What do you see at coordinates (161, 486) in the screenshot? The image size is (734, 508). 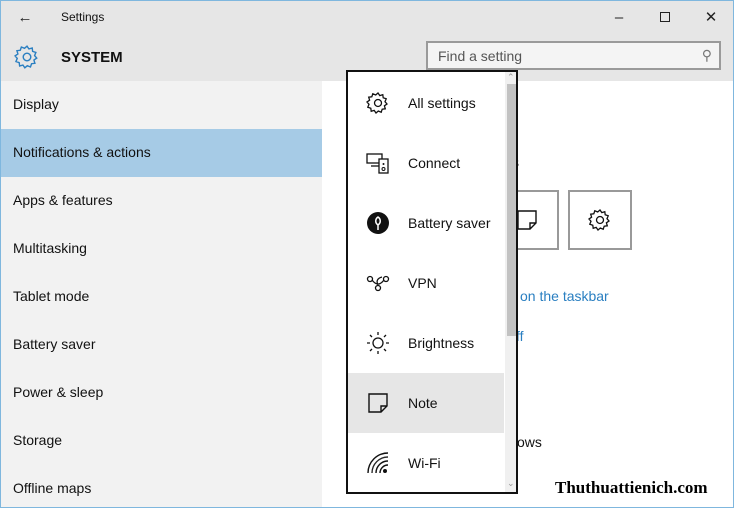 I see `sidebar-item: Offline maps` at bounding box center [161, 486].